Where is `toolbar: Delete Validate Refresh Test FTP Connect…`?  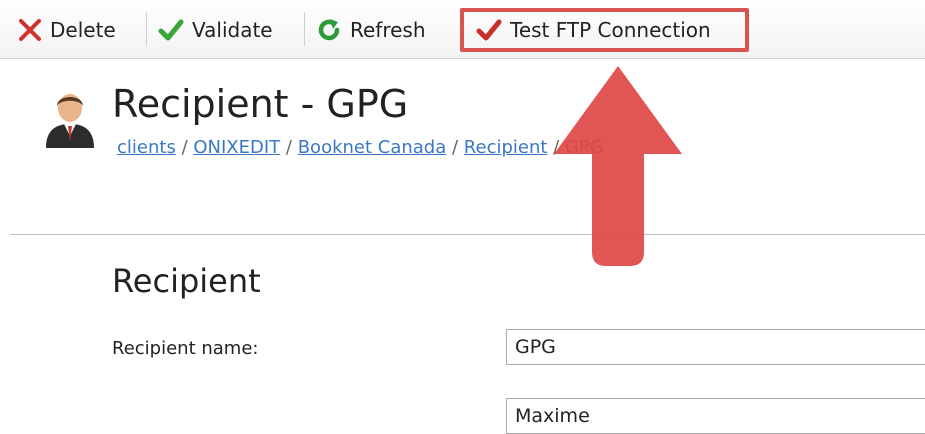 toolbar: Delete Validate Refresh Test FTP Connect… is located at coordinates (462, 29).